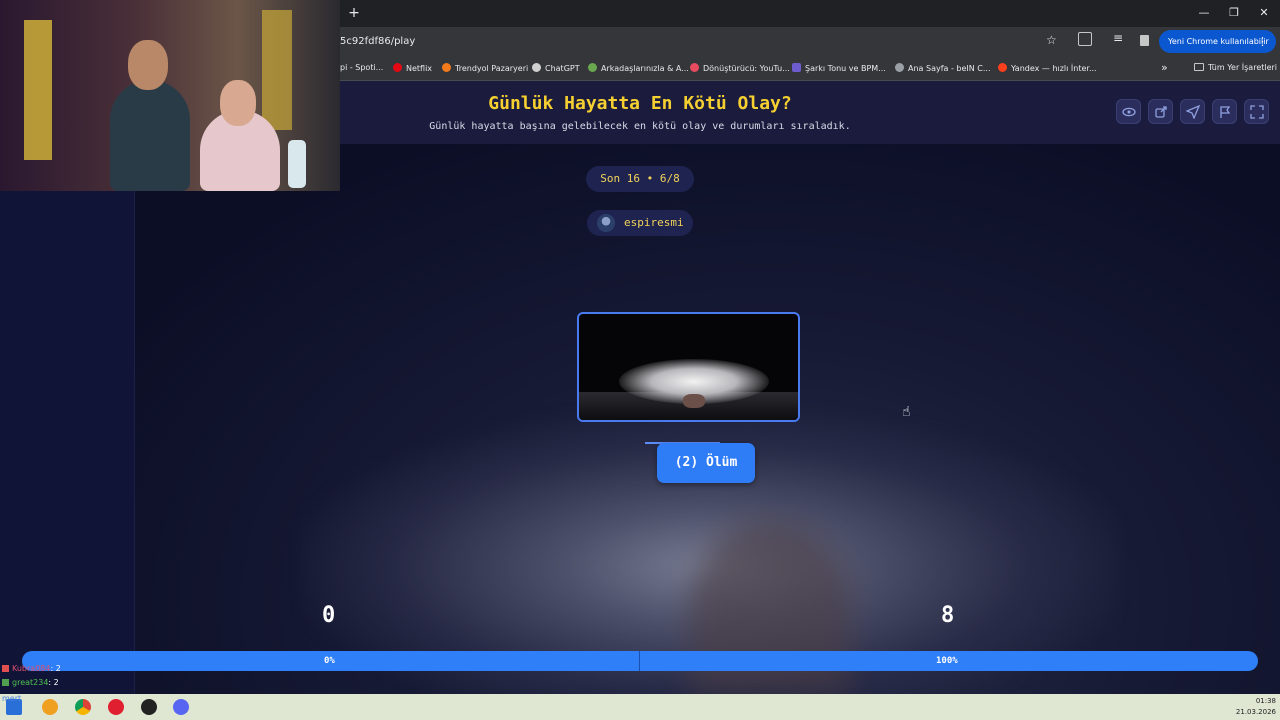 The width and height of the screenshot is (1280, 720). What do you see at coordinates (354, 13) in the screenshot?
I see `new-tab-button: +` at bounding box center [354, 13].